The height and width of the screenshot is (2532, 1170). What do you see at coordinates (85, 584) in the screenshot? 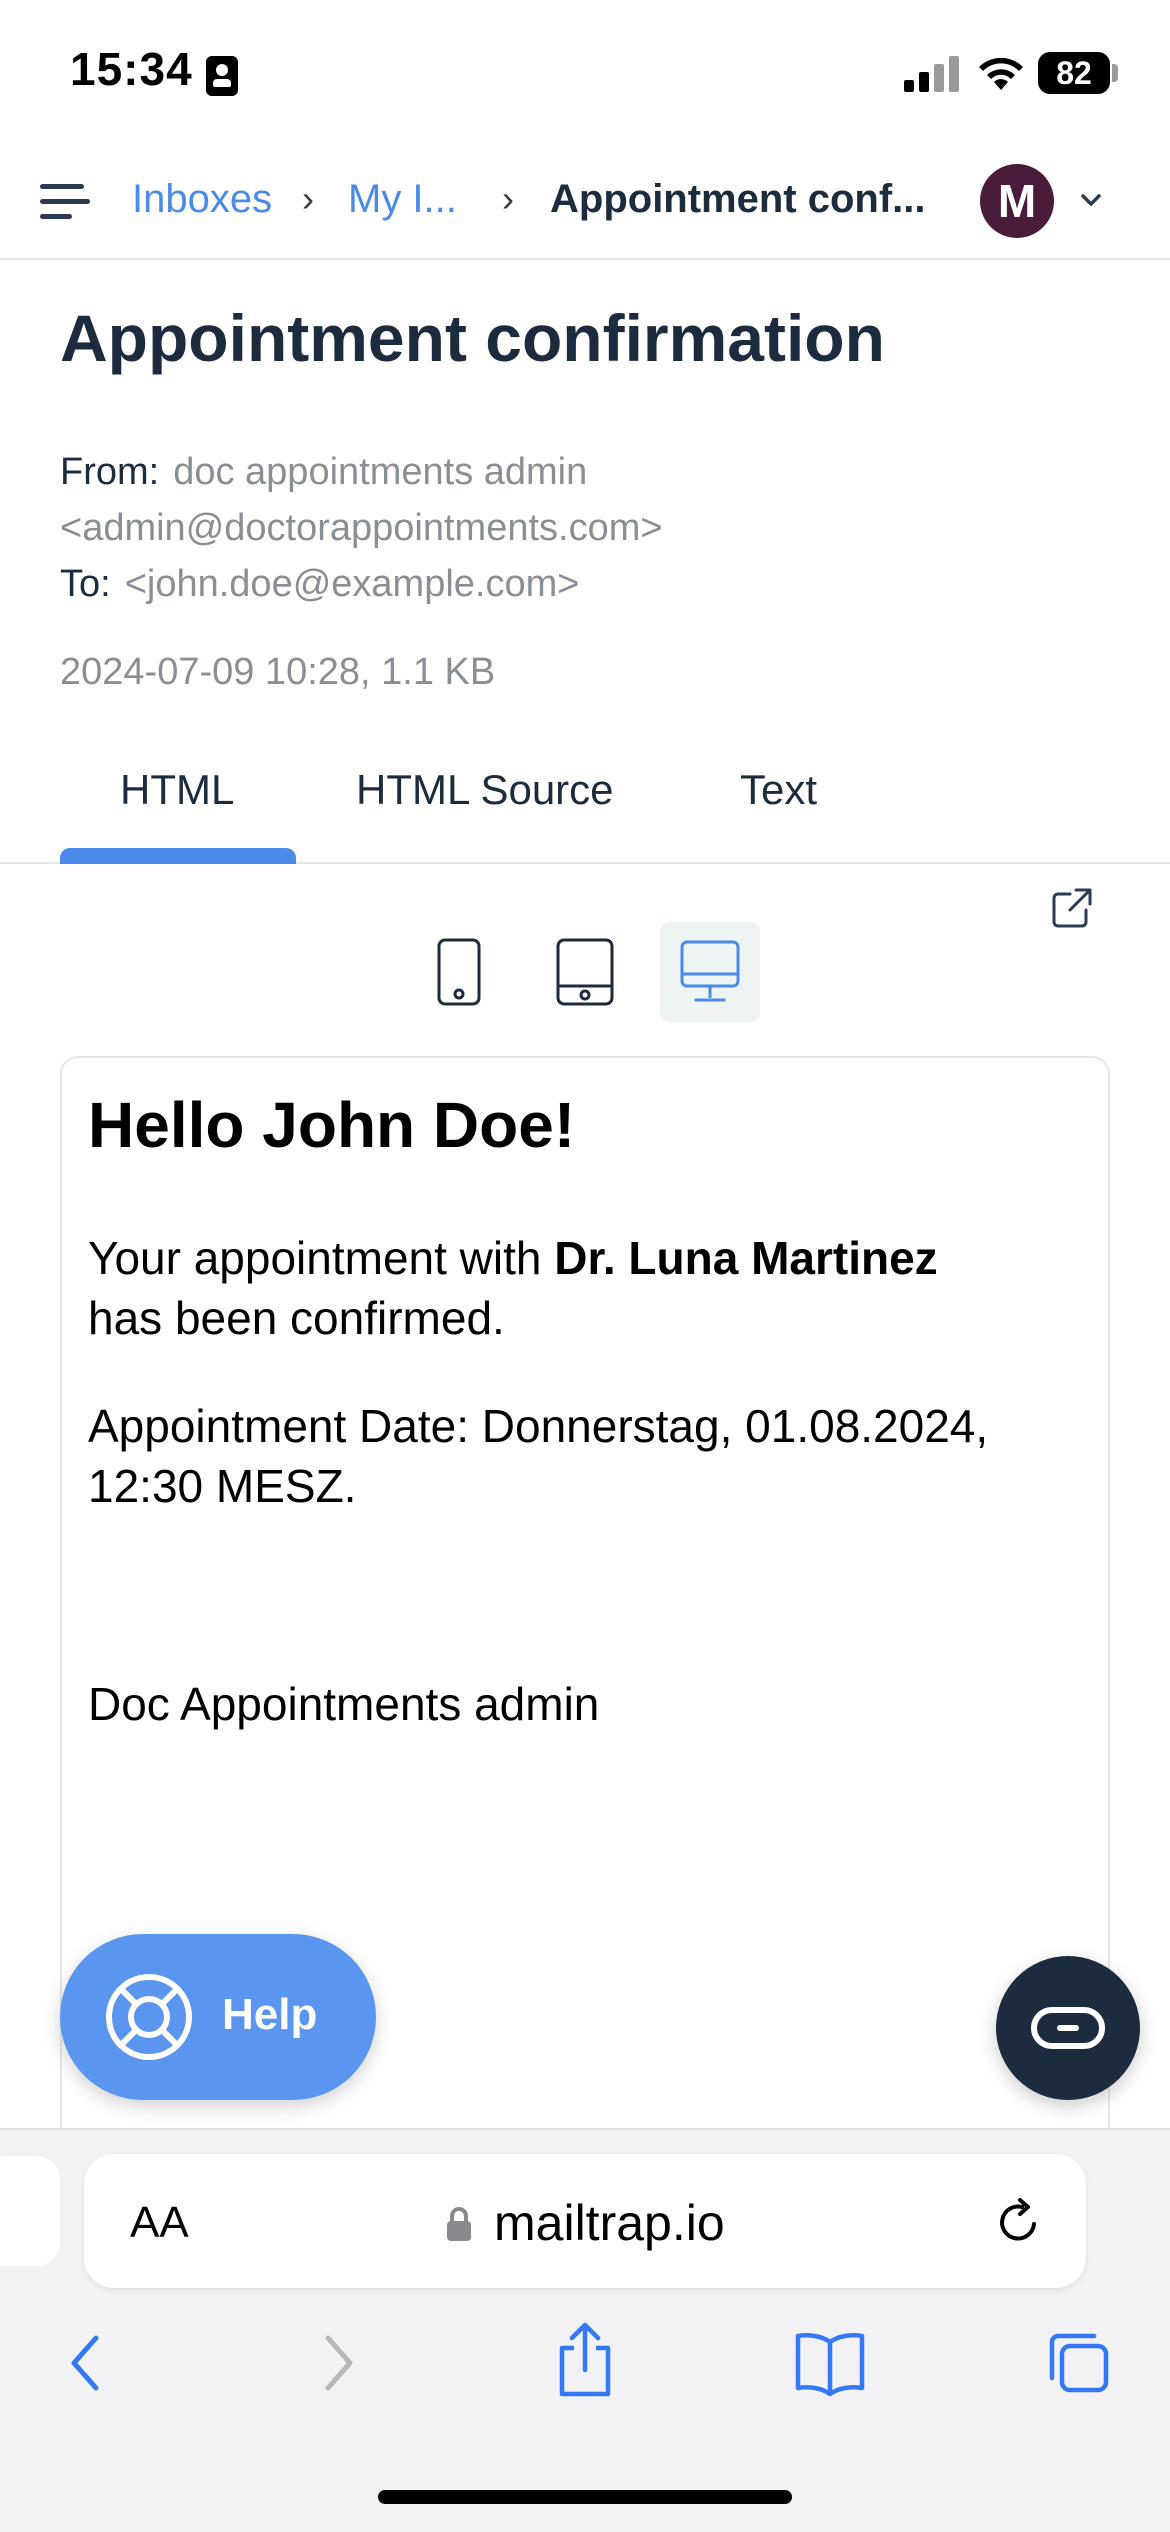
I see `to-label: To:` at bounding box center [85, 584].